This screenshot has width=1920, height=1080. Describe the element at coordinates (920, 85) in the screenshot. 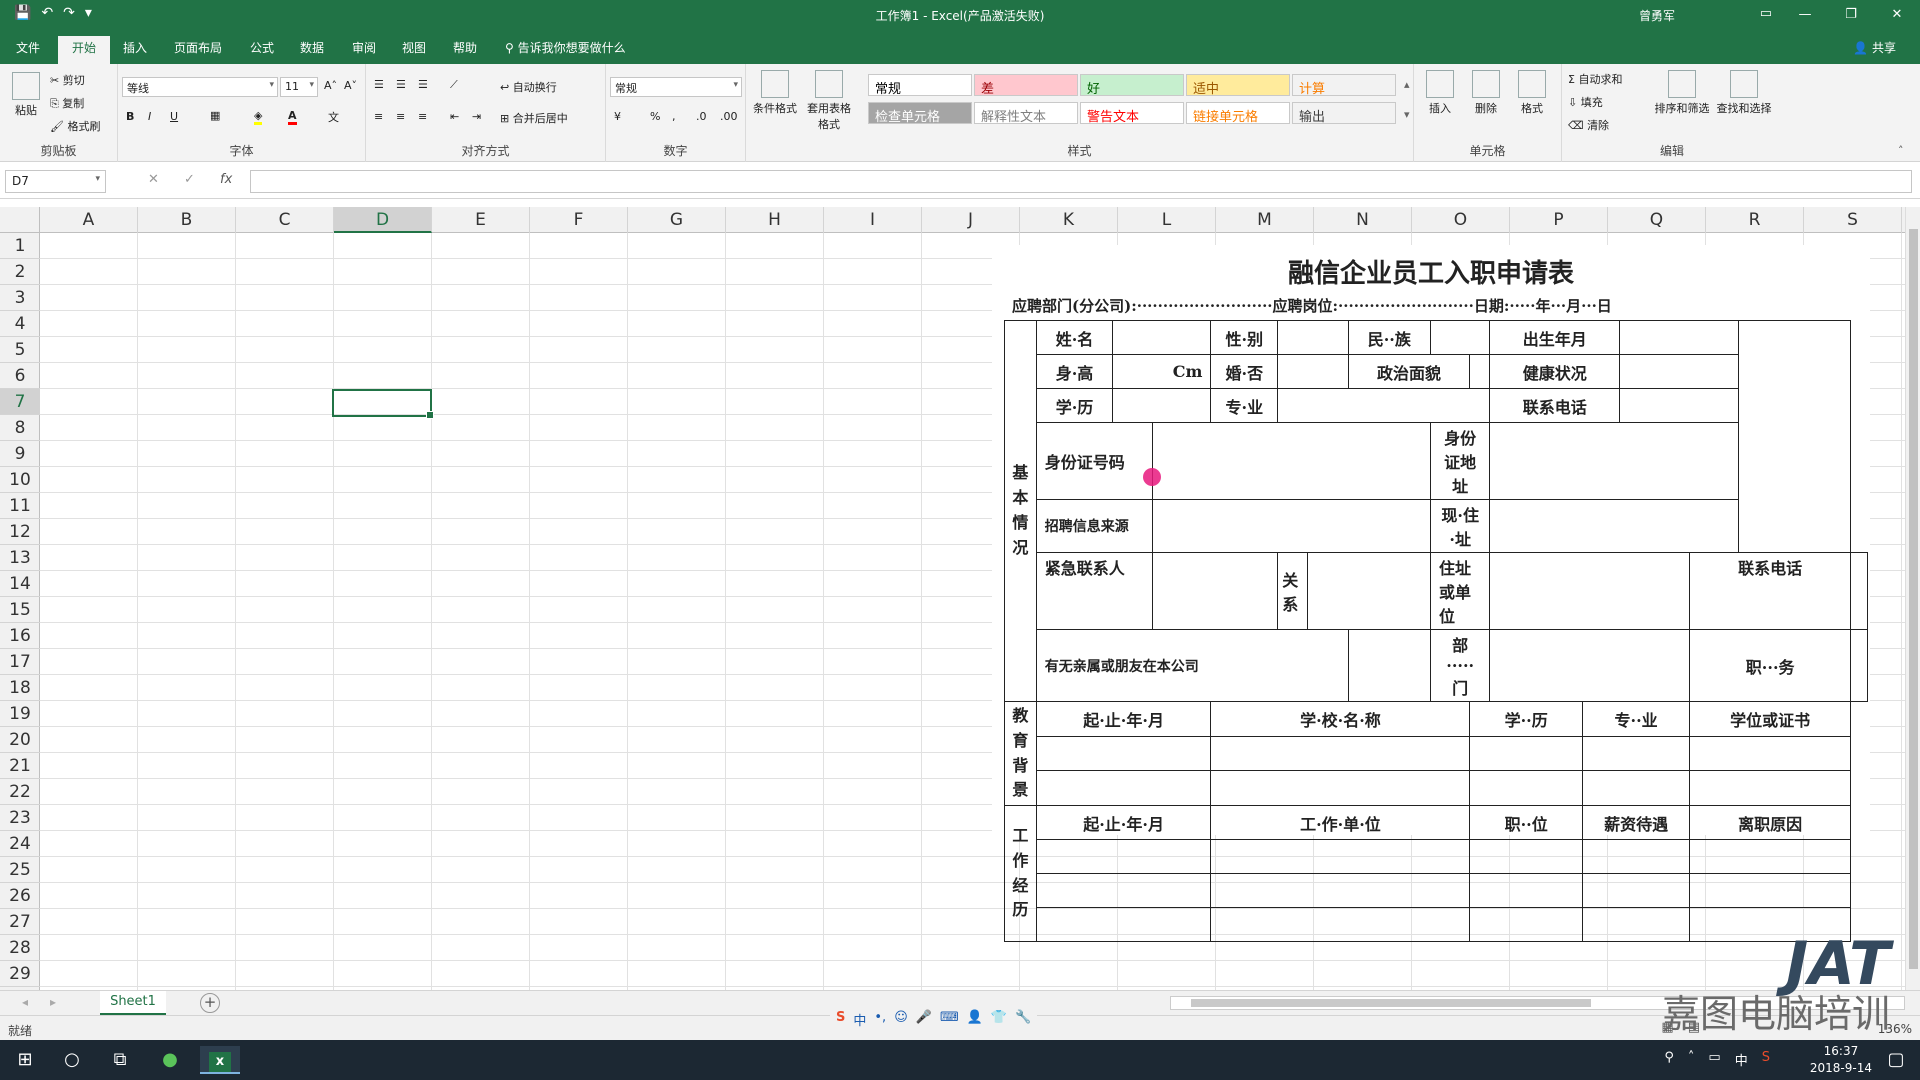

I see `cell-style-option: 常规` at that location.